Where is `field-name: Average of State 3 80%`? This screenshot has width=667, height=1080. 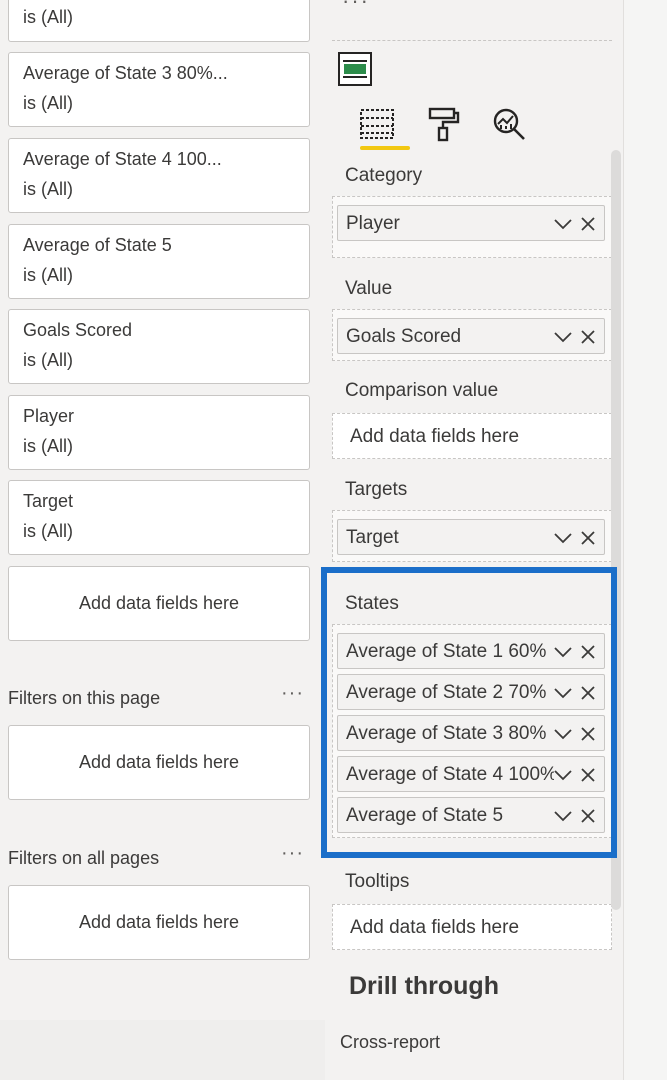
field-name: Average of State 3 80% is located at coordinates (446, 733).